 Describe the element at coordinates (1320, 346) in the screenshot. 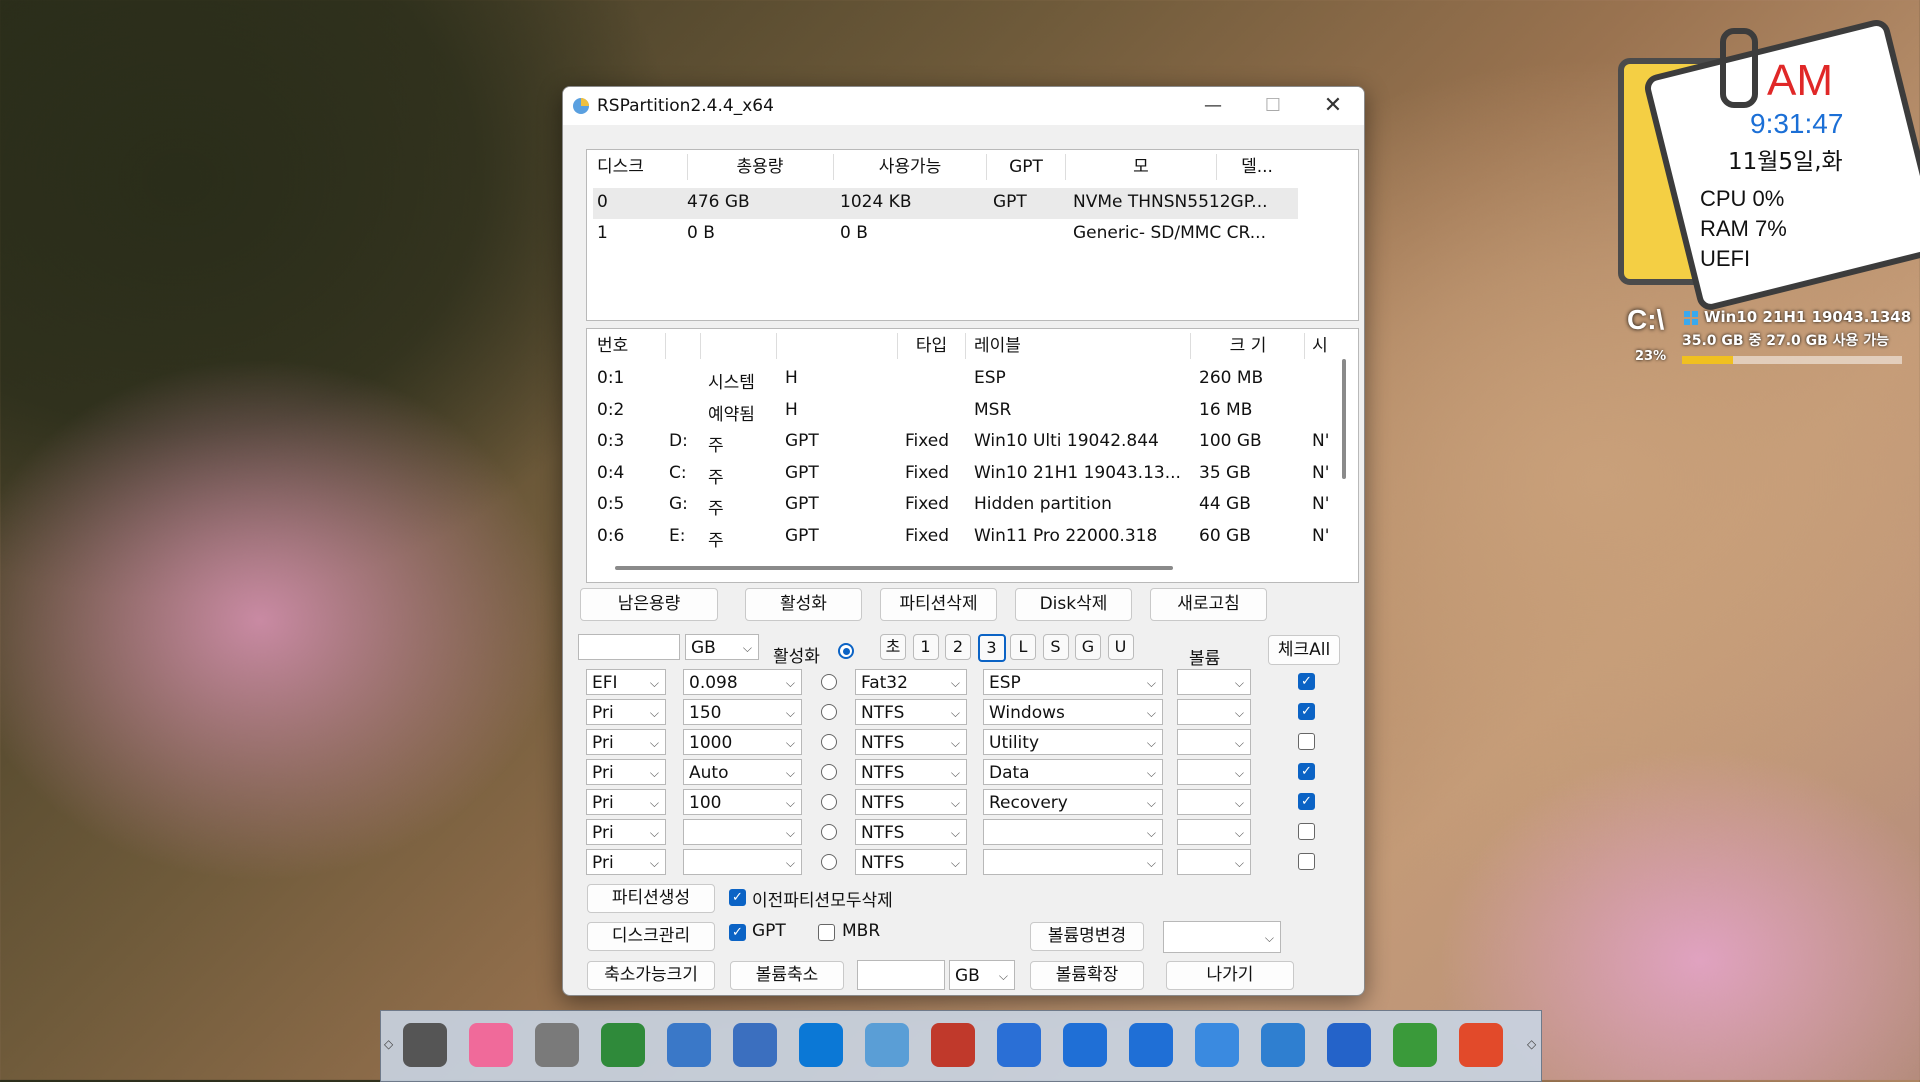

I see `col-header-s: 시` at that location.